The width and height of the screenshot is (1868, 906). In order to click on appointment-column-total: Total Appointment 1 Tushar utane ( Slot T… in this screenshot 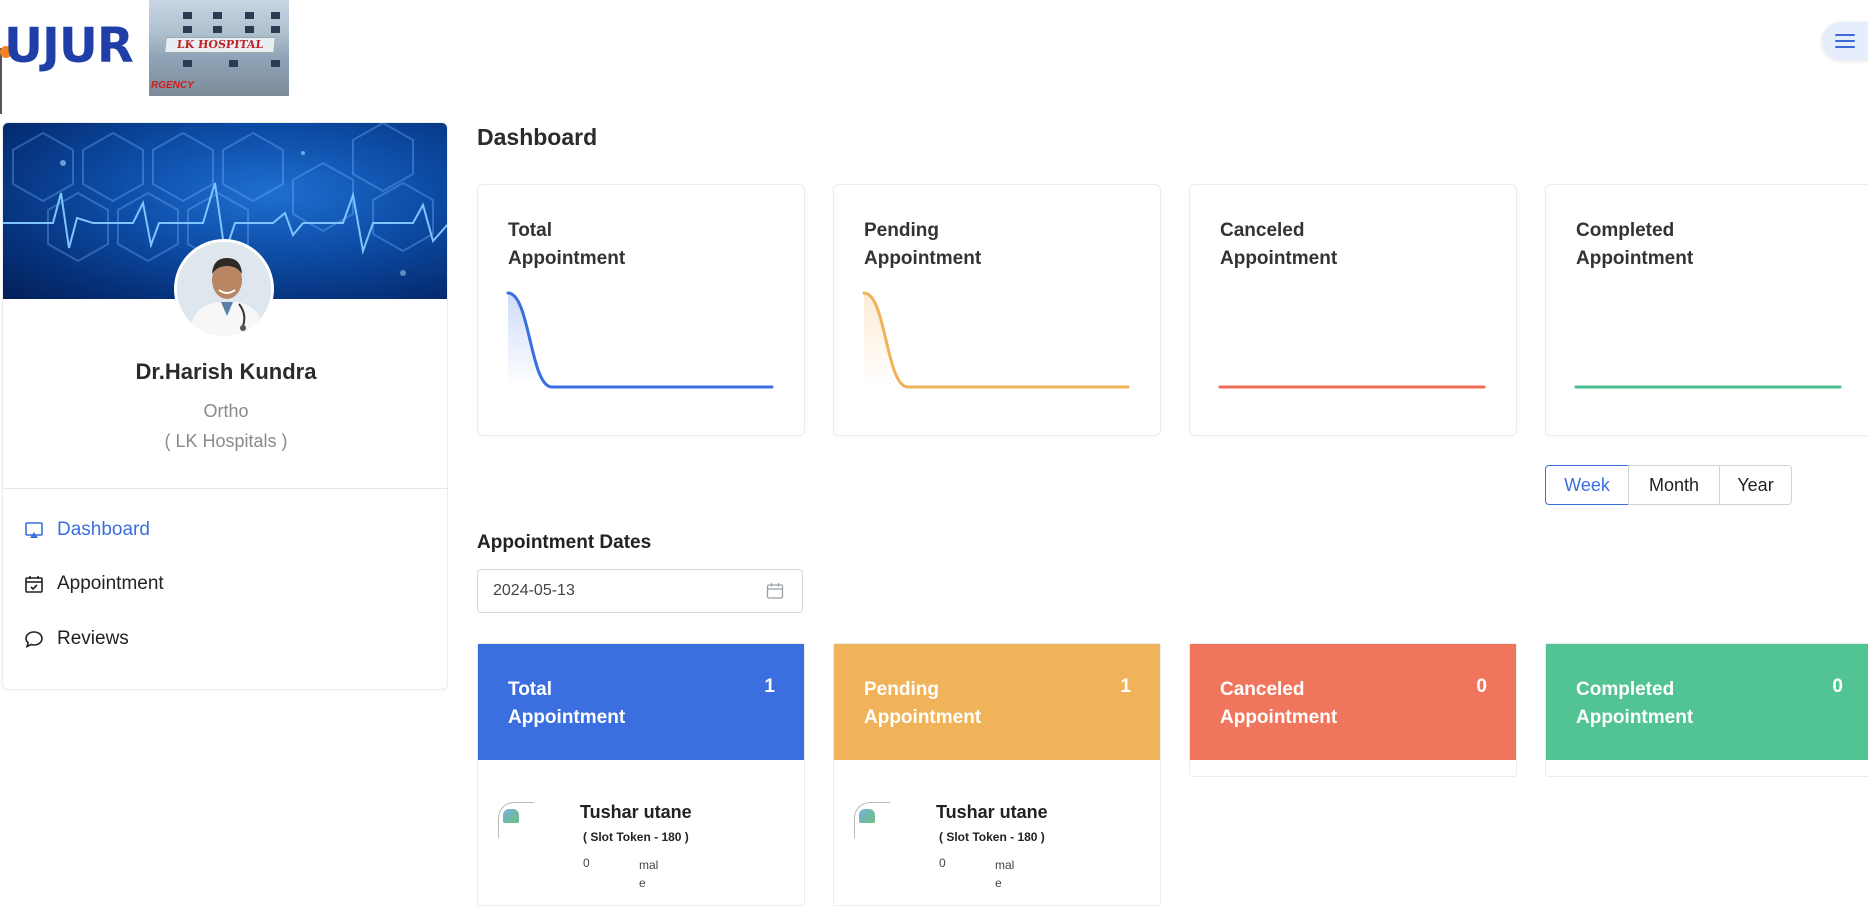, I will do `click(641, 774)`.